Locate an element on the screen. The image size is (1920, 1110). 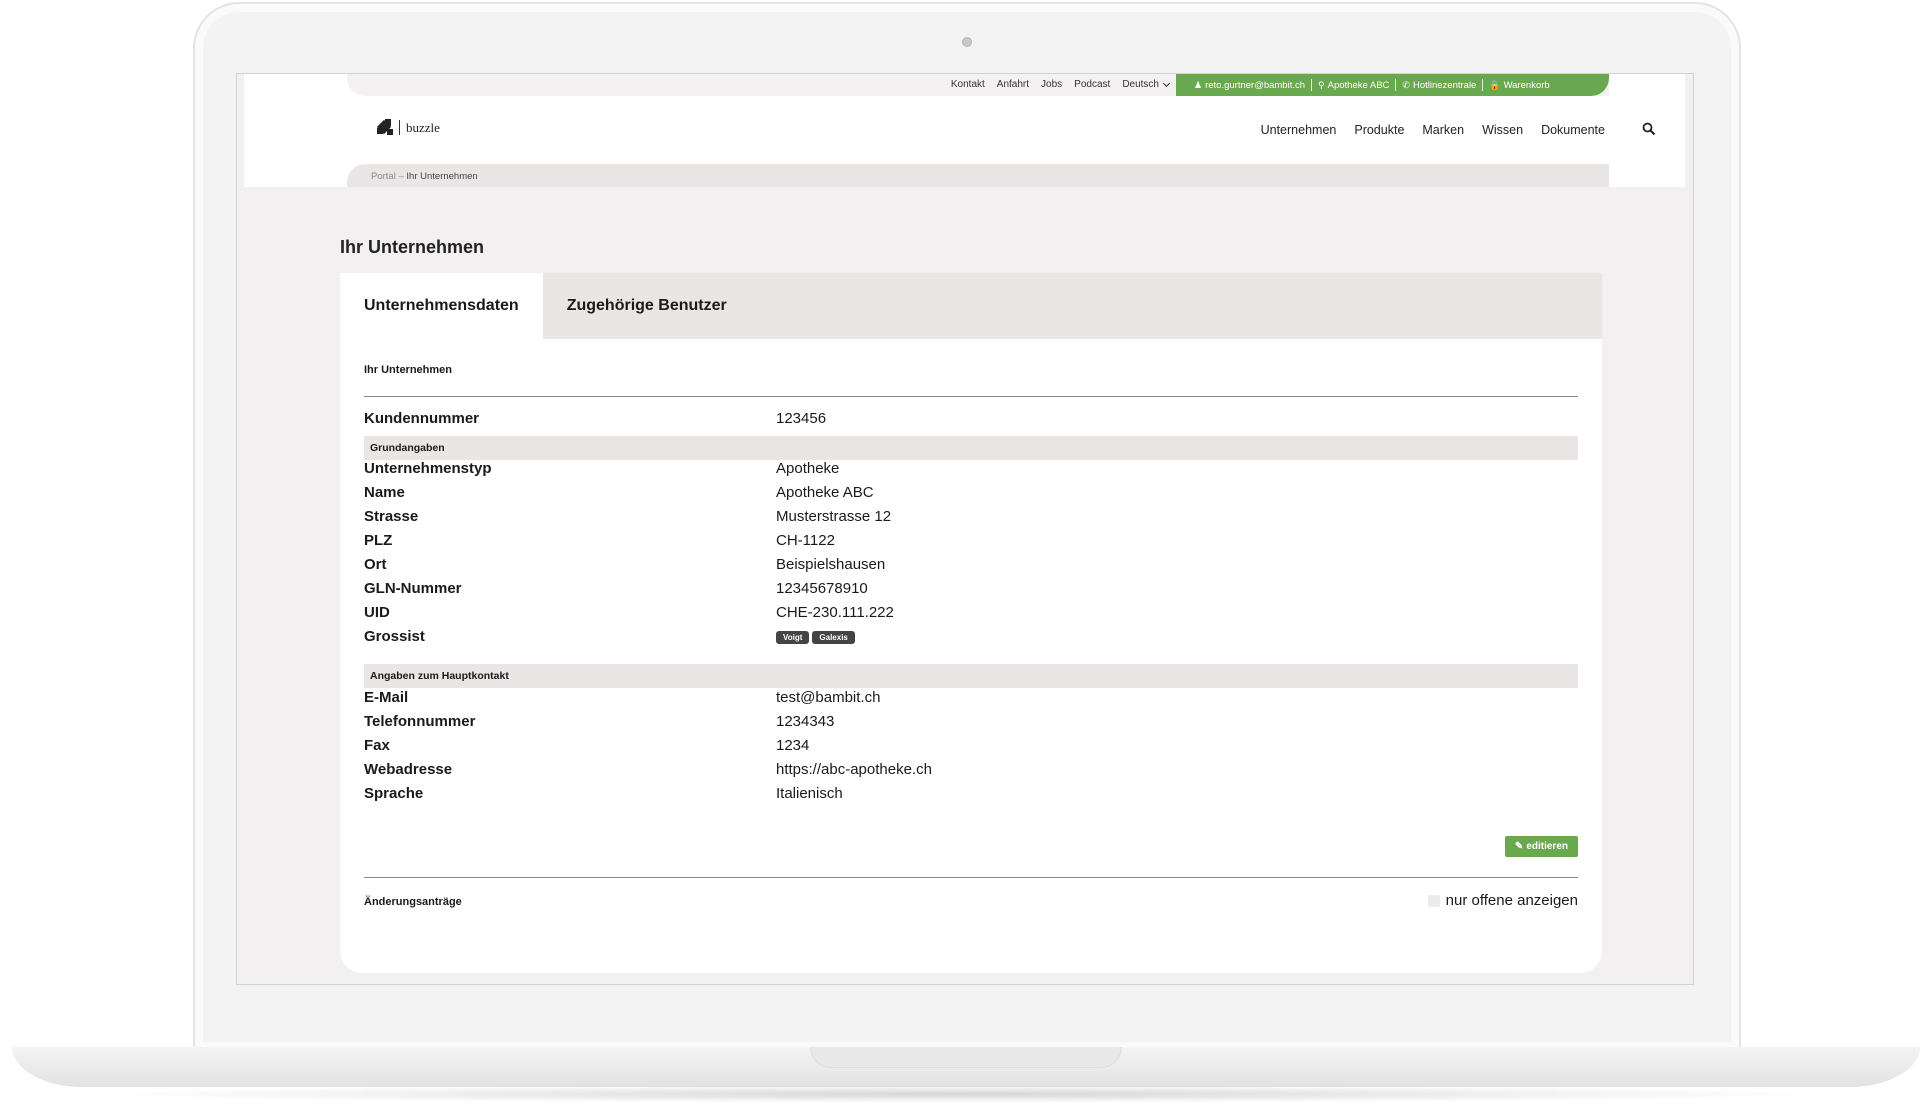
tab-unternehmensdaten: Unternehmensdaten is located at coordinates (441, 306).